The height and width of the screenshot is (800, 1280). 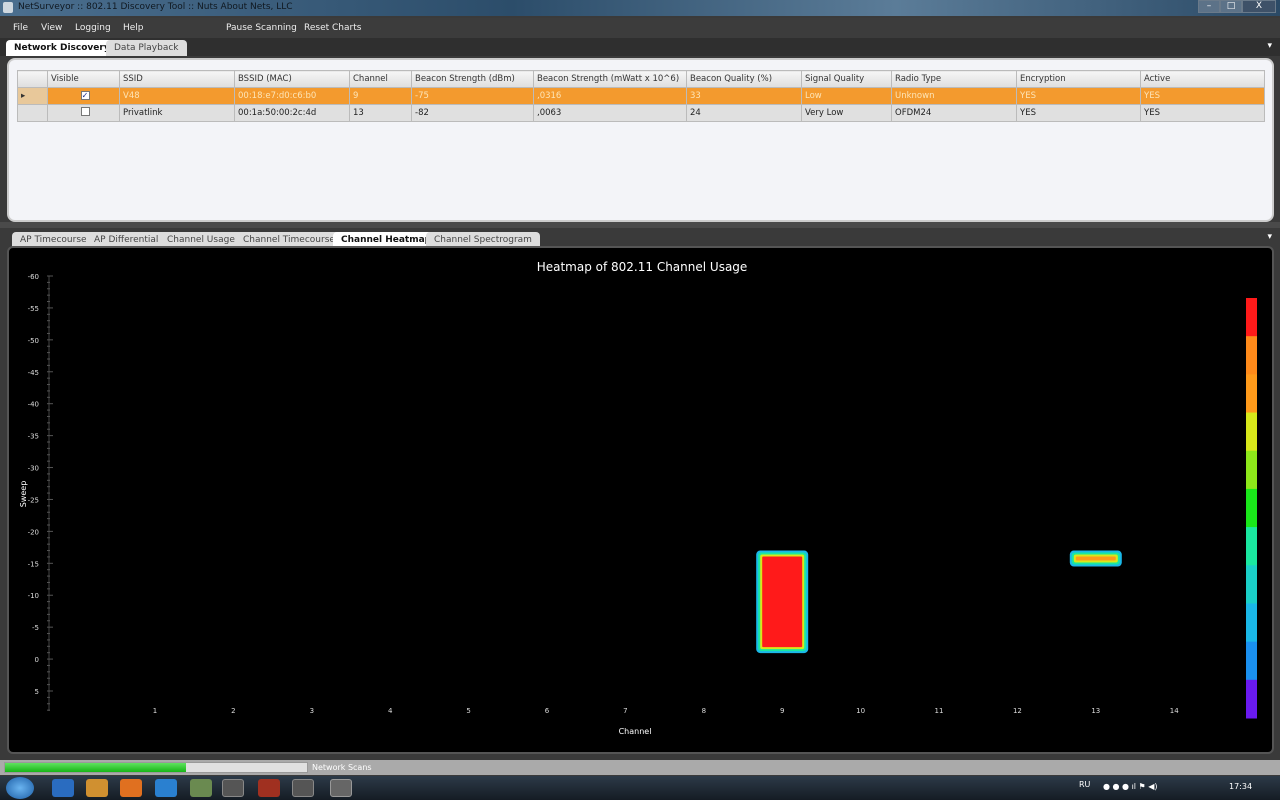 What do you see at coordinates (20, 788) in the screenshot?
I see `start-button` at bounding box center [20, 788].